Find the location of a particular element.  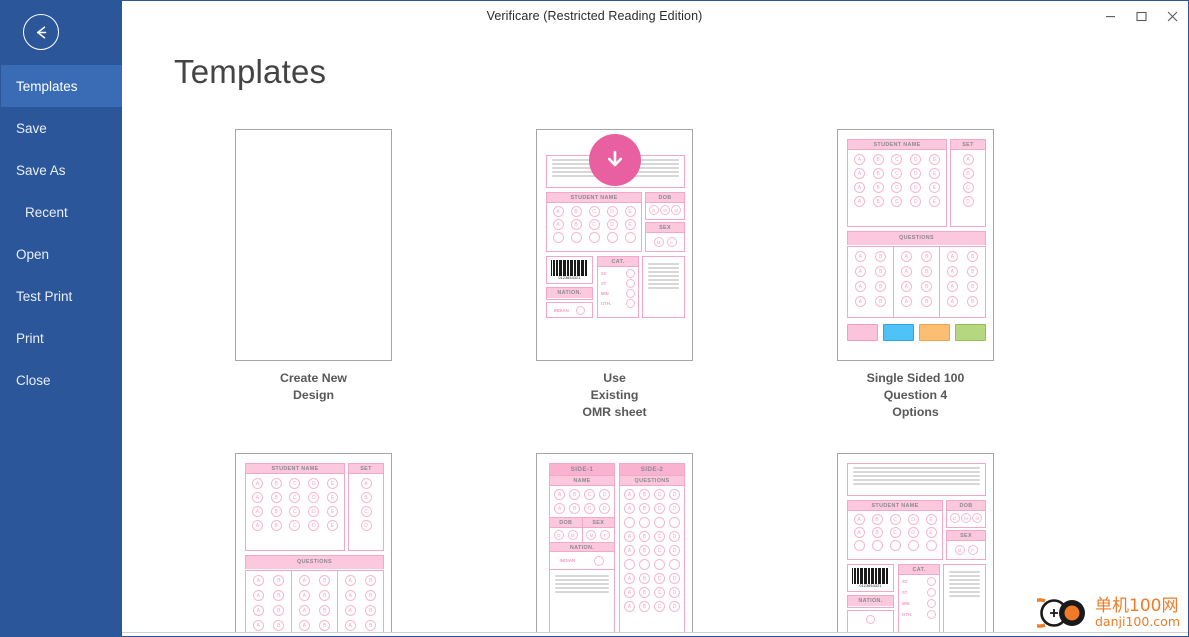

minimize-icon is located at coordinates (1110, 16).